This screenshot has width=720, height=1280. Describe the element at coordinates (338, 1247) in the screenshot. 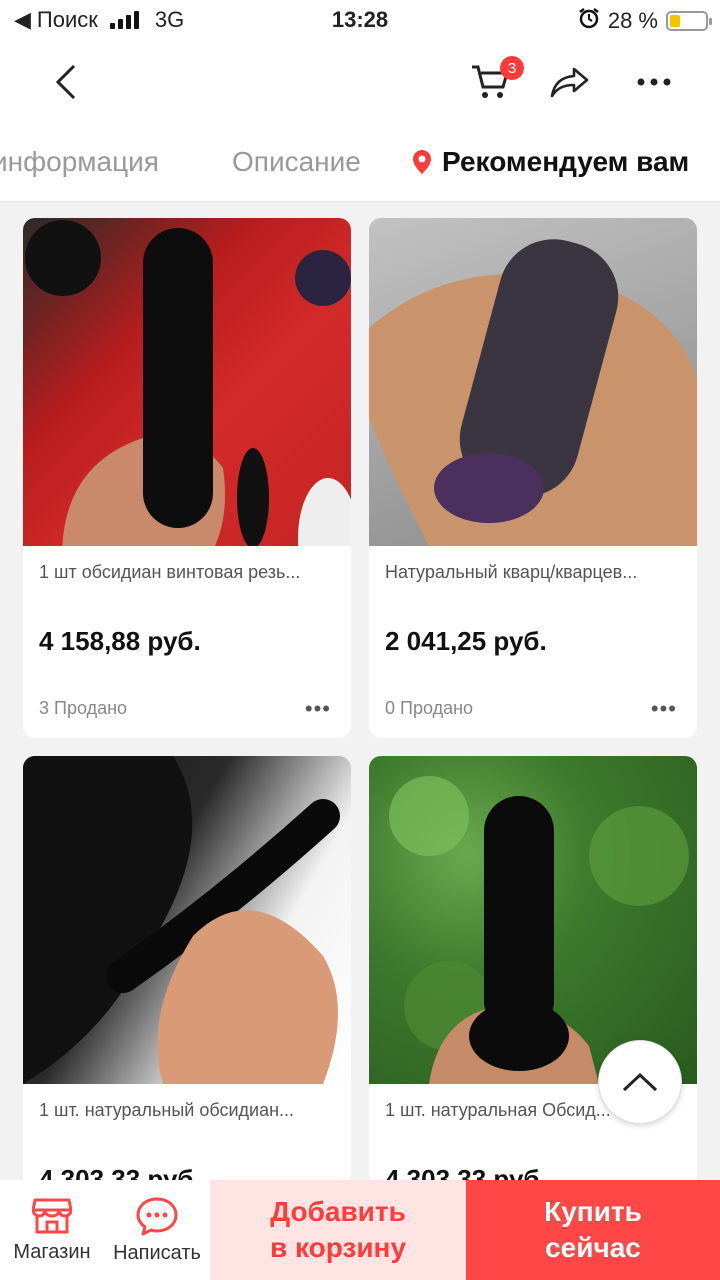

I see `add-to-cart-line2: в корзину` at that location.